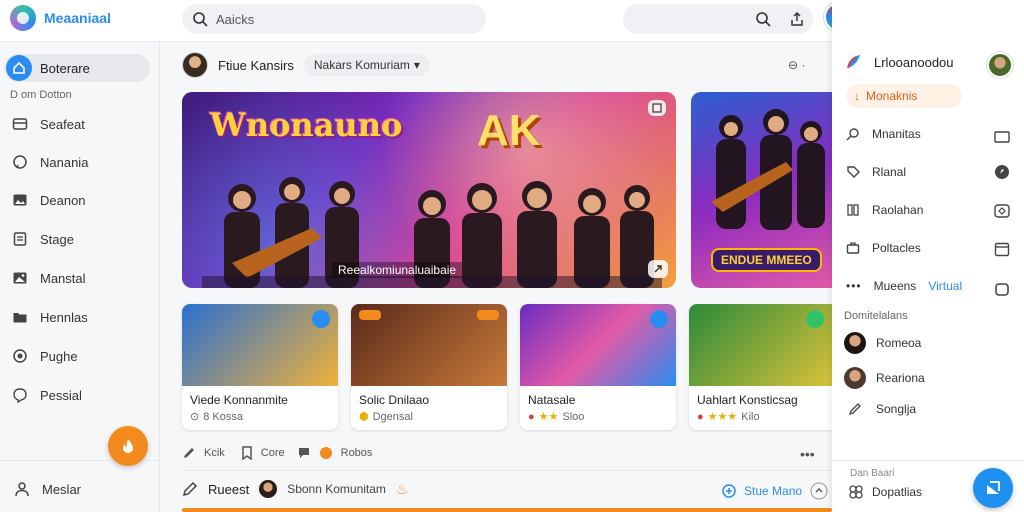  I want to click on sidebar-item-label: Boterare, so click(65, 68).